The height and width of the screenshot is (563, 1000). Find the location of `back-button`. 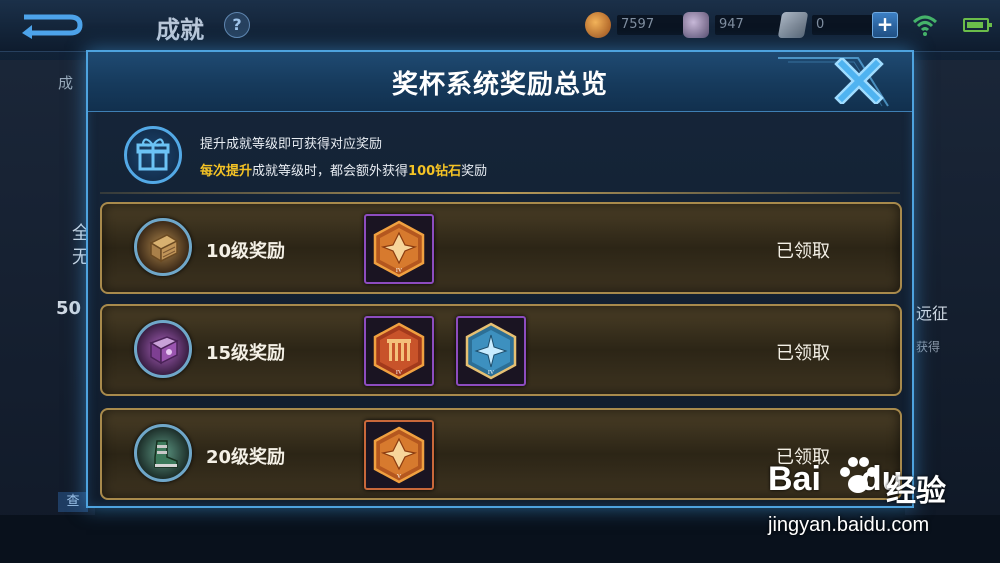

back-button is located at coordinates (52, 25).